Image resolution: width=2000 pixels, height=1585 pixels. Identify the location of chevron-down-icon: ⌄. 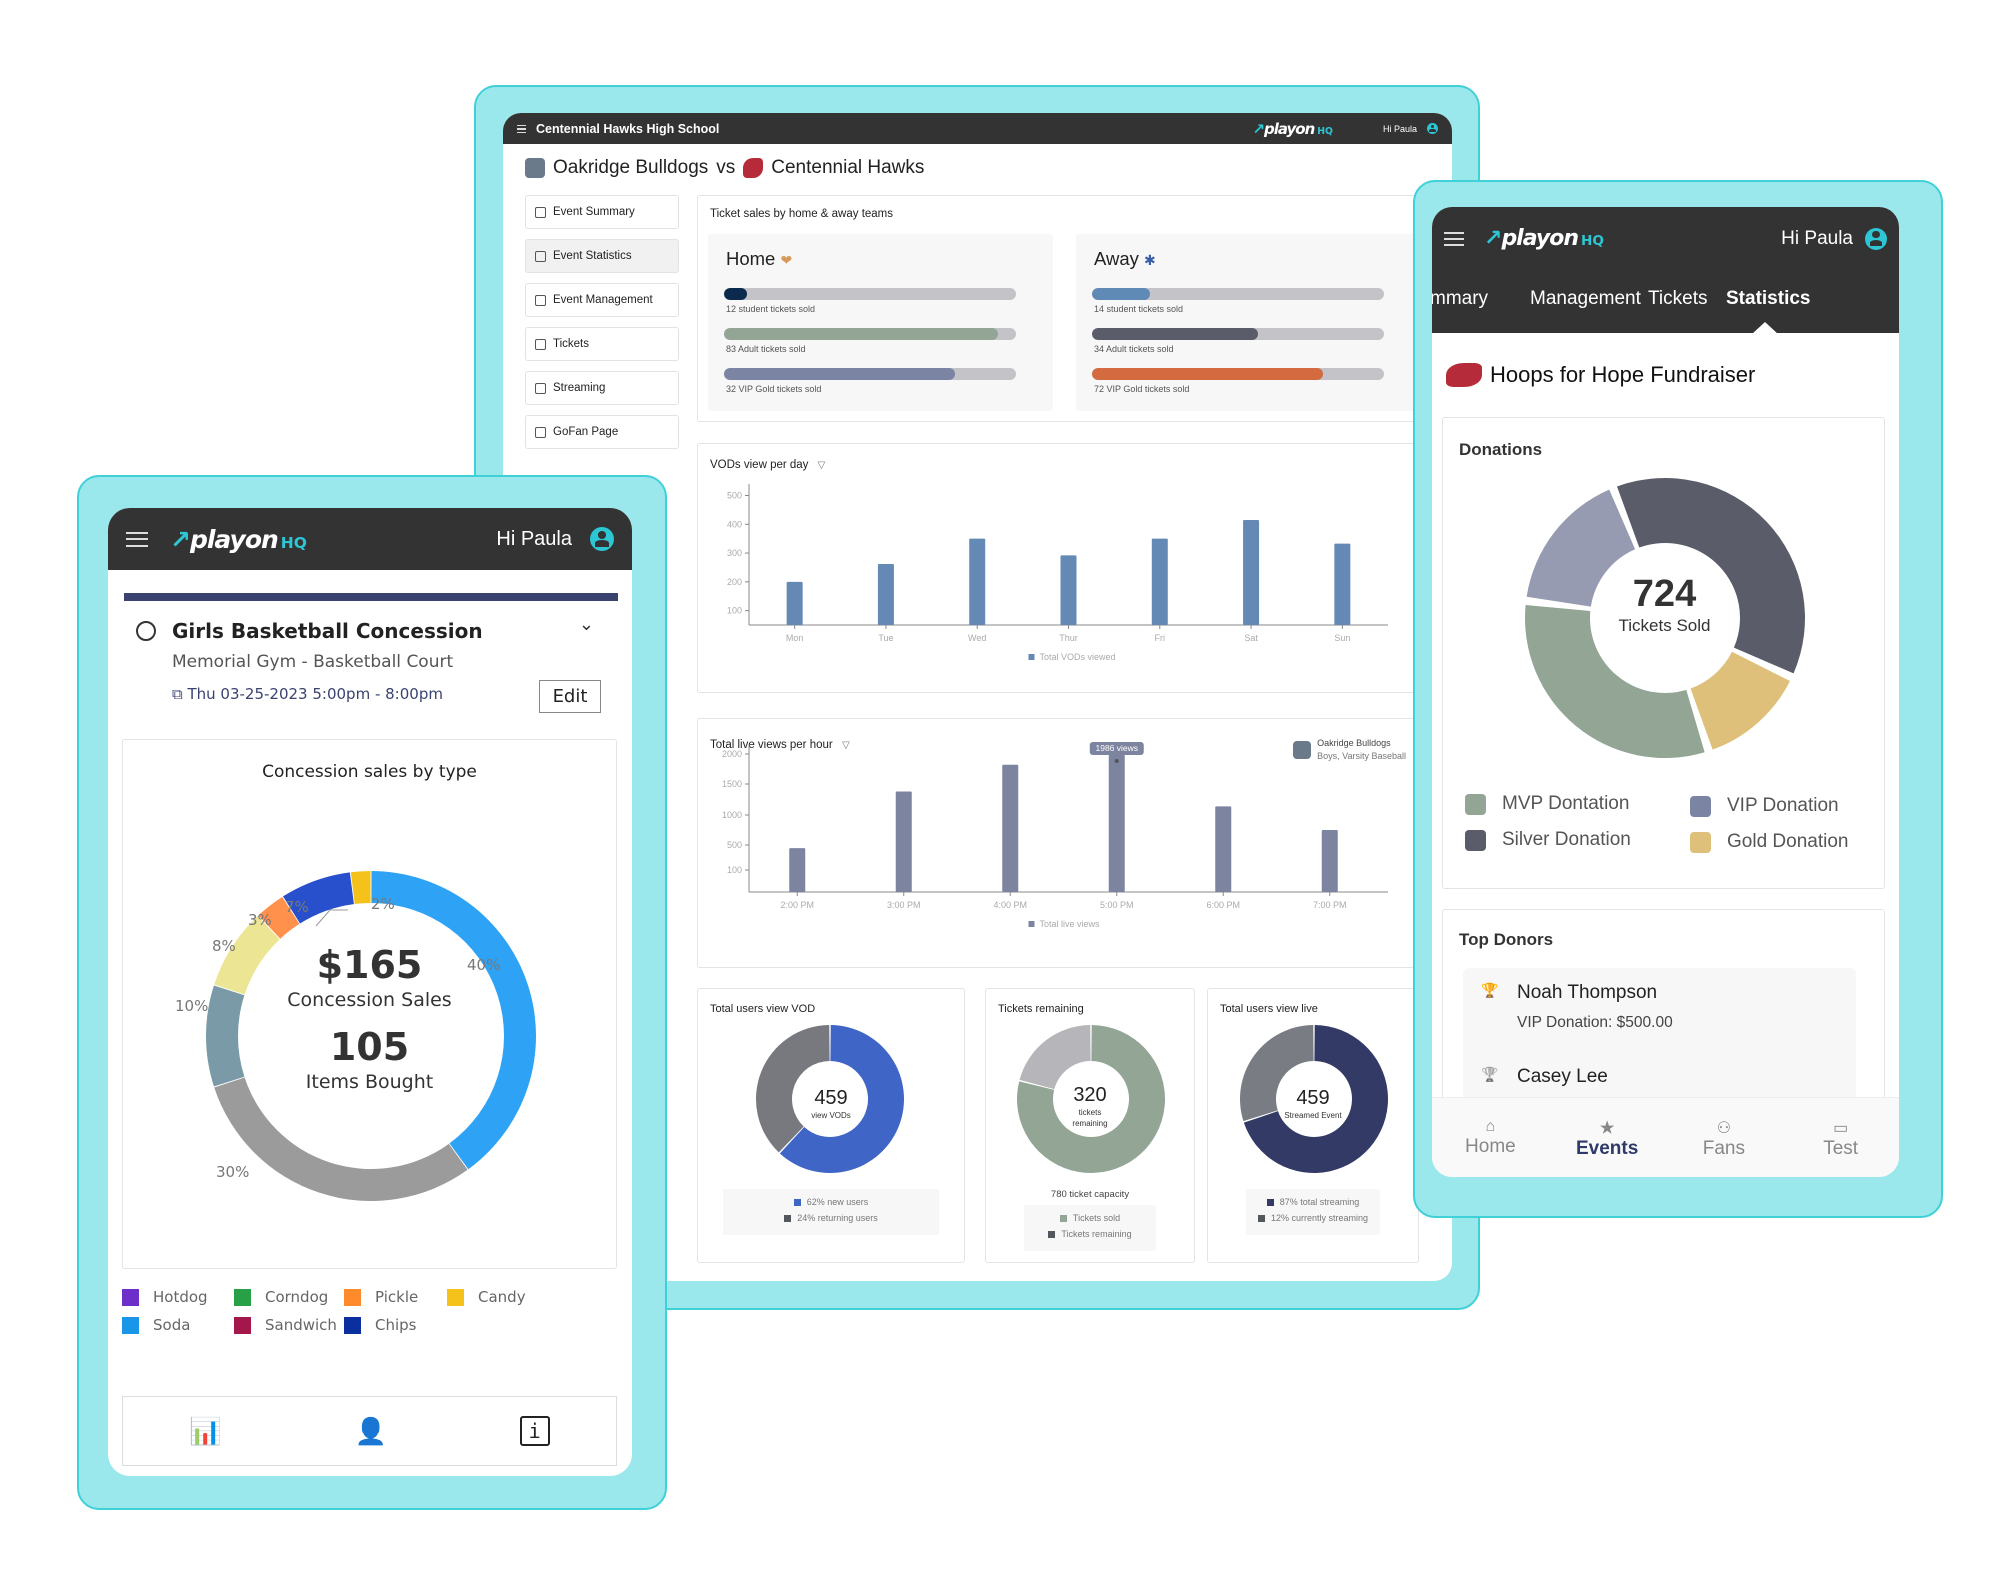
(586, 624).